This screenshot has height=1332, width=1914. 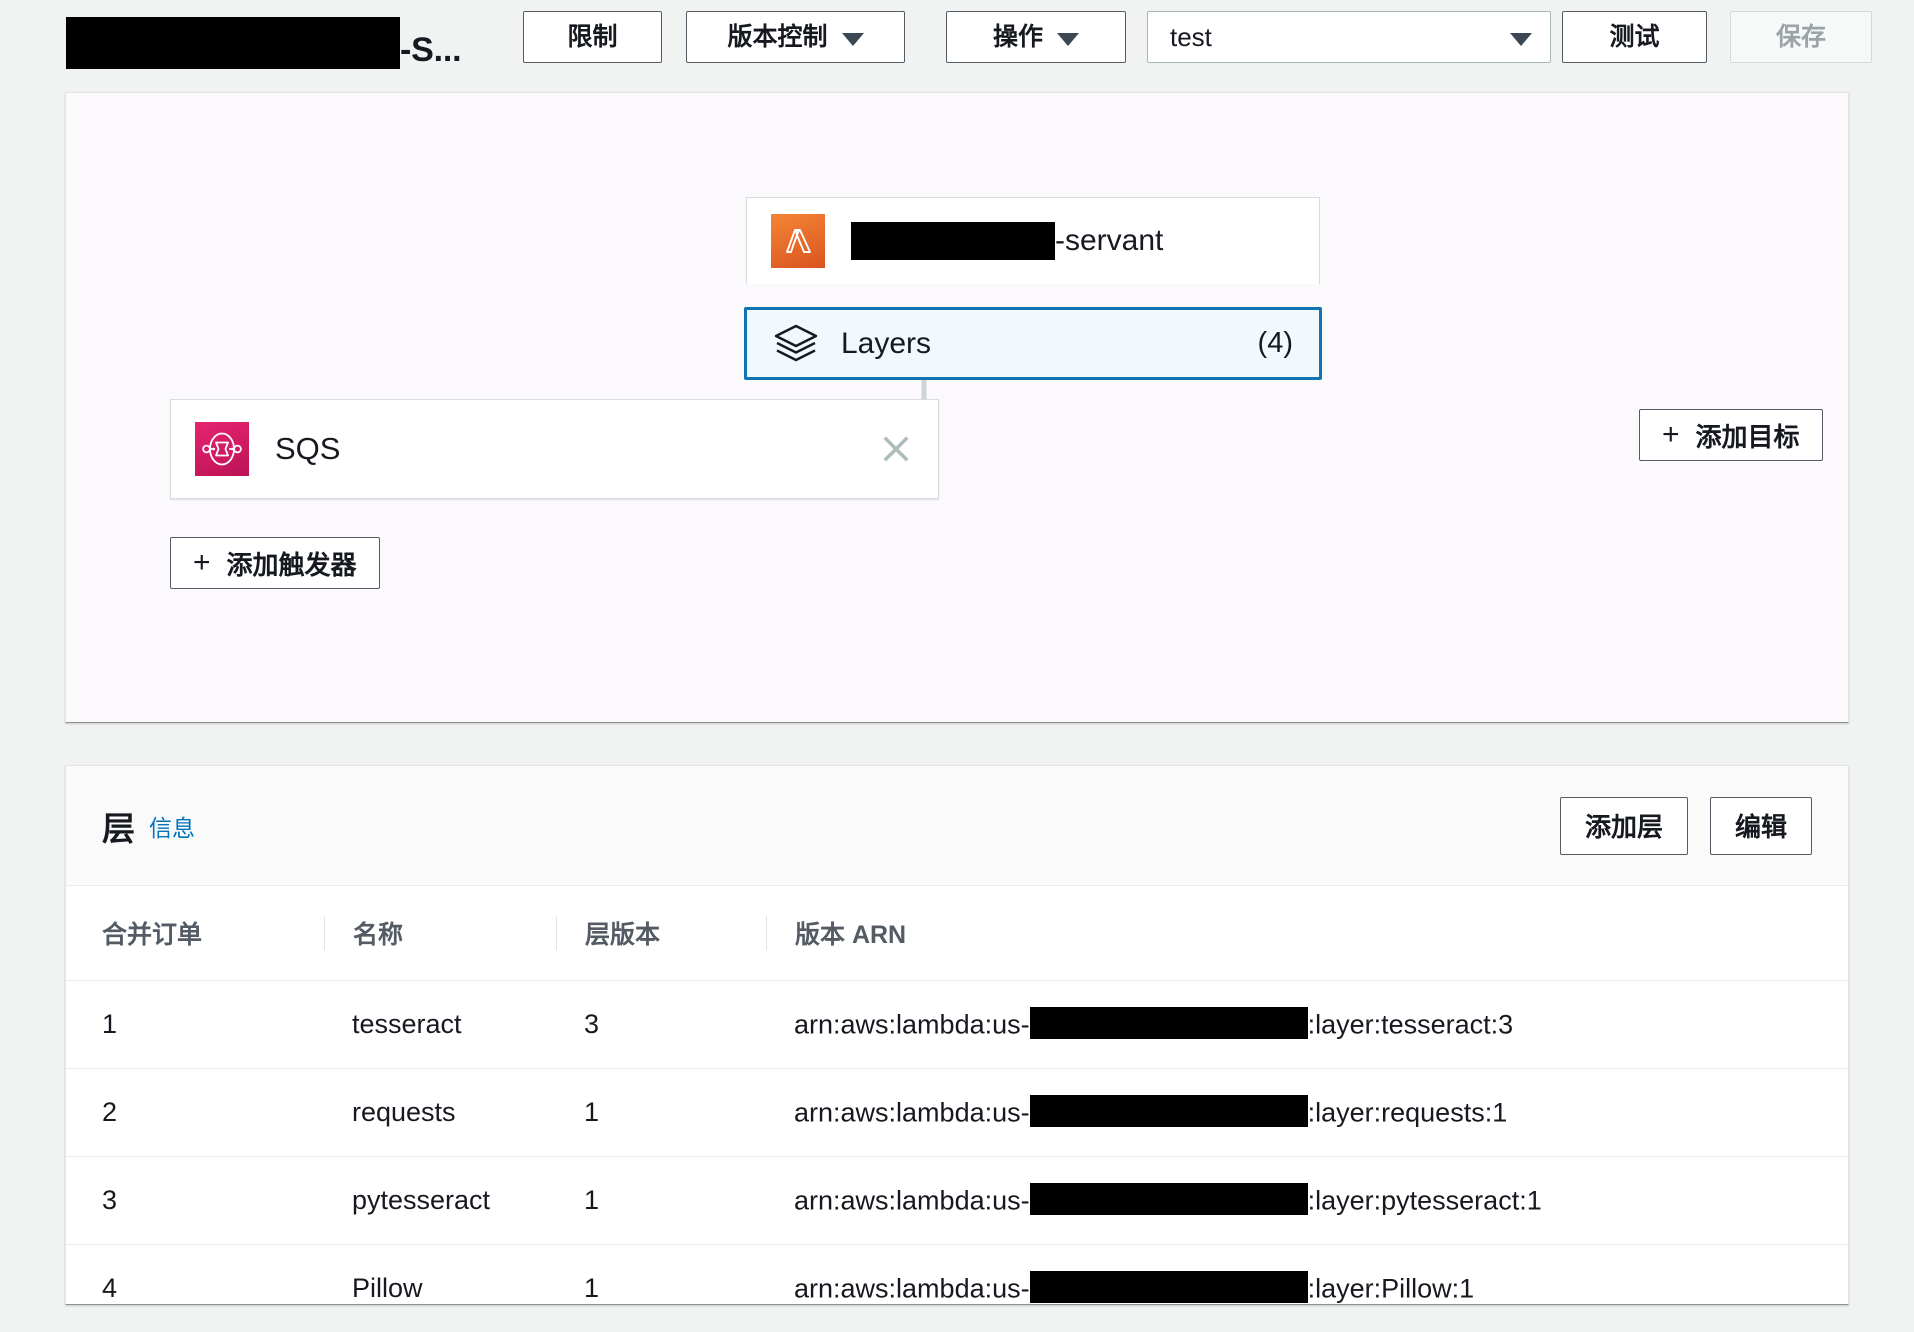 I want to click on column-header-layer-version-label: 层版本, so click(x=623, y=935).